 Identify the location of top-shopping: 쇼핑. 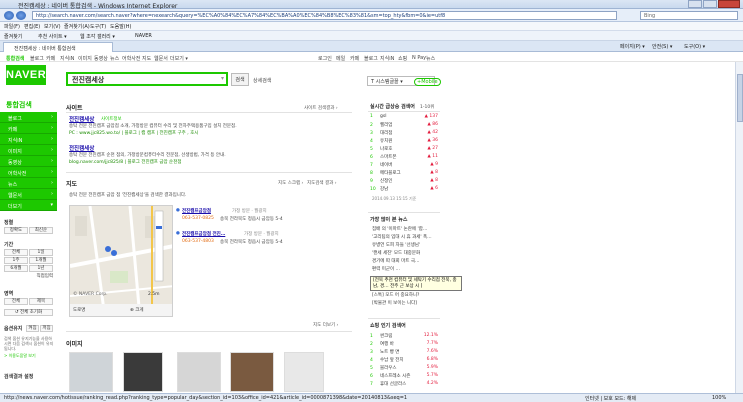
(402, 58).